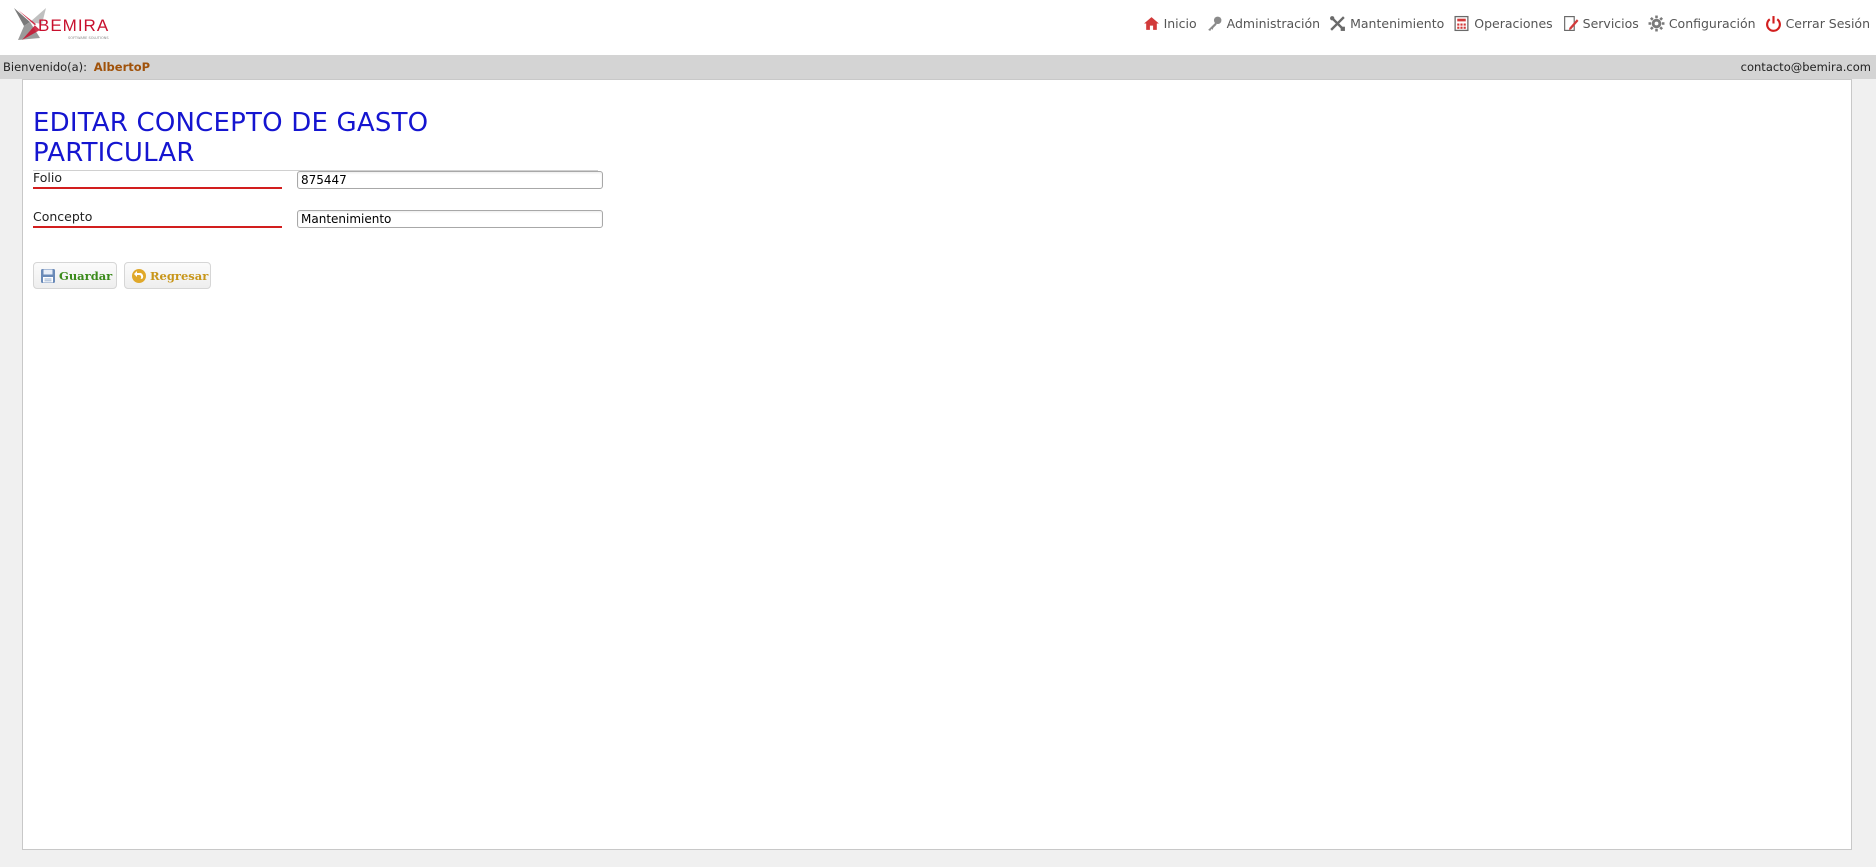 The image size is (1876, 867). What do you see at coordinates (1513, 23) in the screenshot?
I see `nav-operaciones-label: Operaciones` at bounding box center [1513, 23].